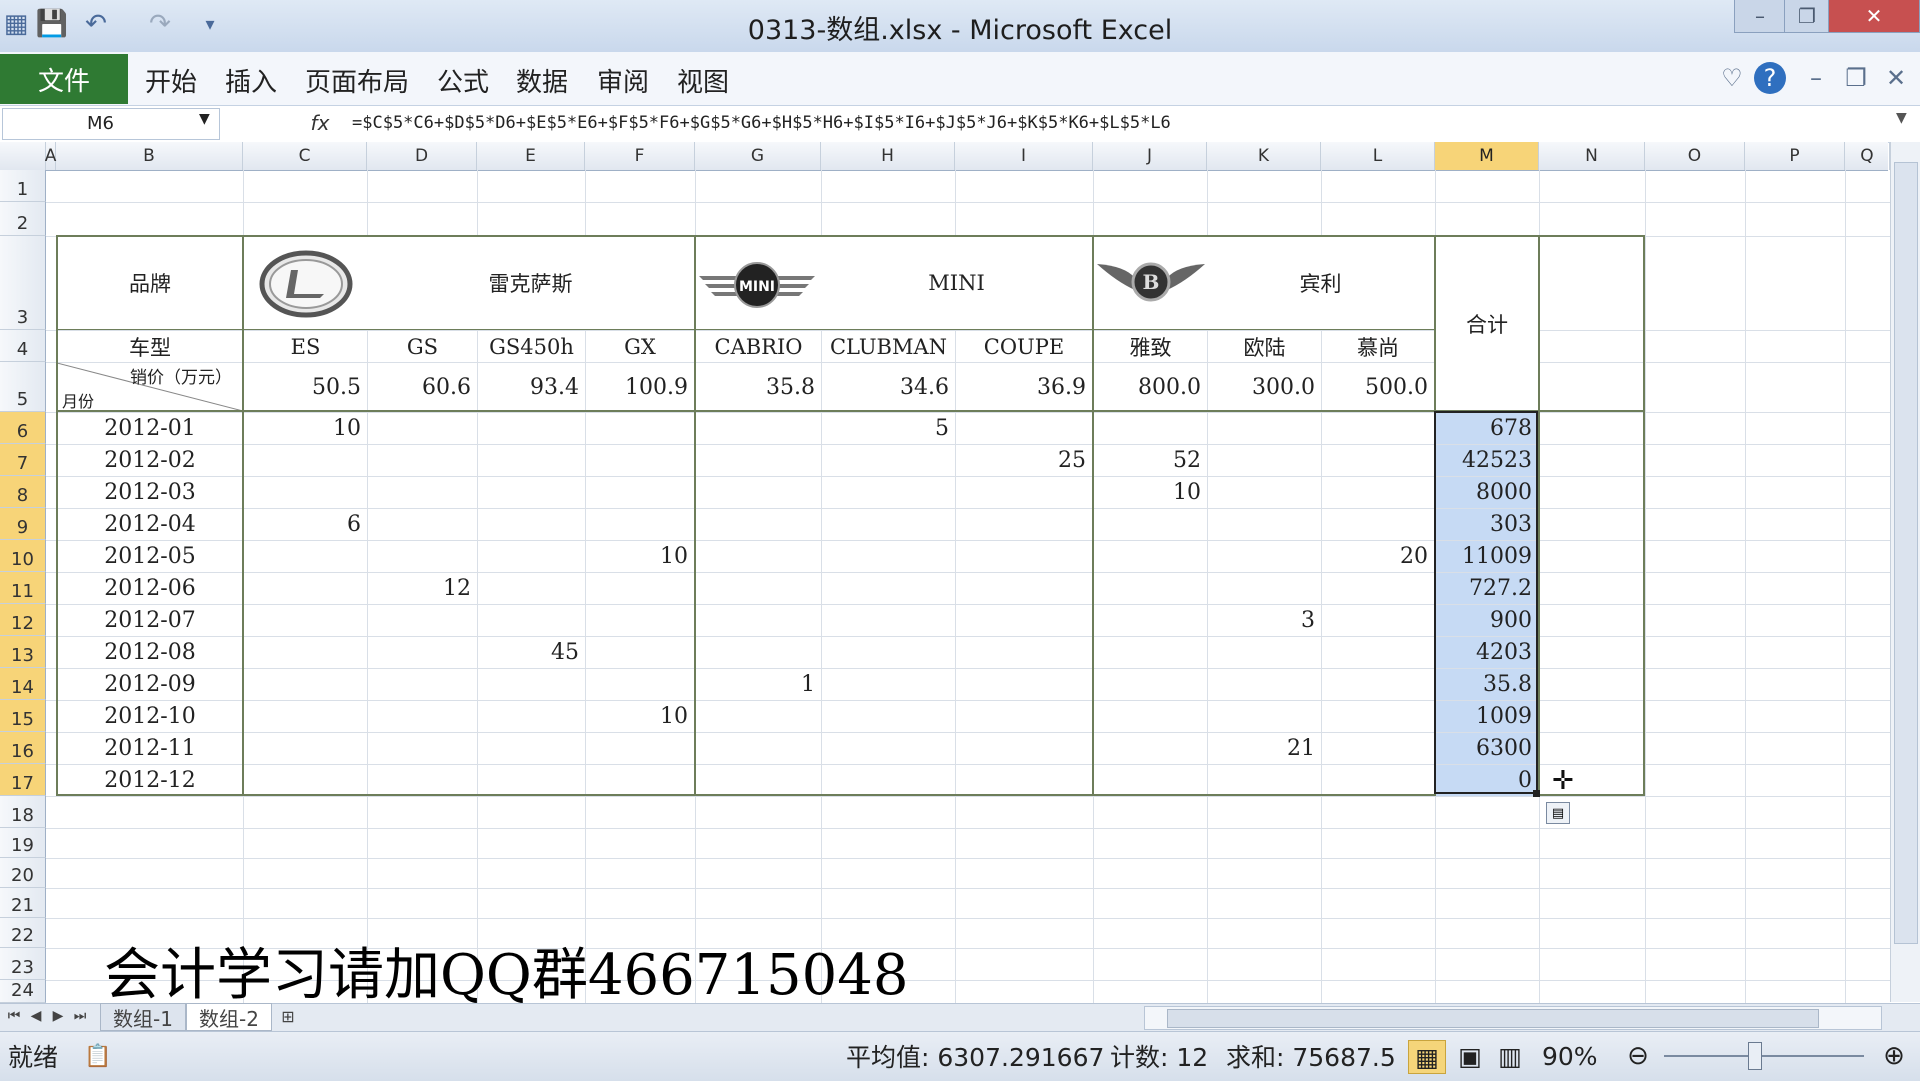 The width and height of the screenshot is (1920, 1081). What do you see at coordinates (1264, 387) in the screenshot?
I see `price-cell: 300.0` at bounding box center [1264, 387].